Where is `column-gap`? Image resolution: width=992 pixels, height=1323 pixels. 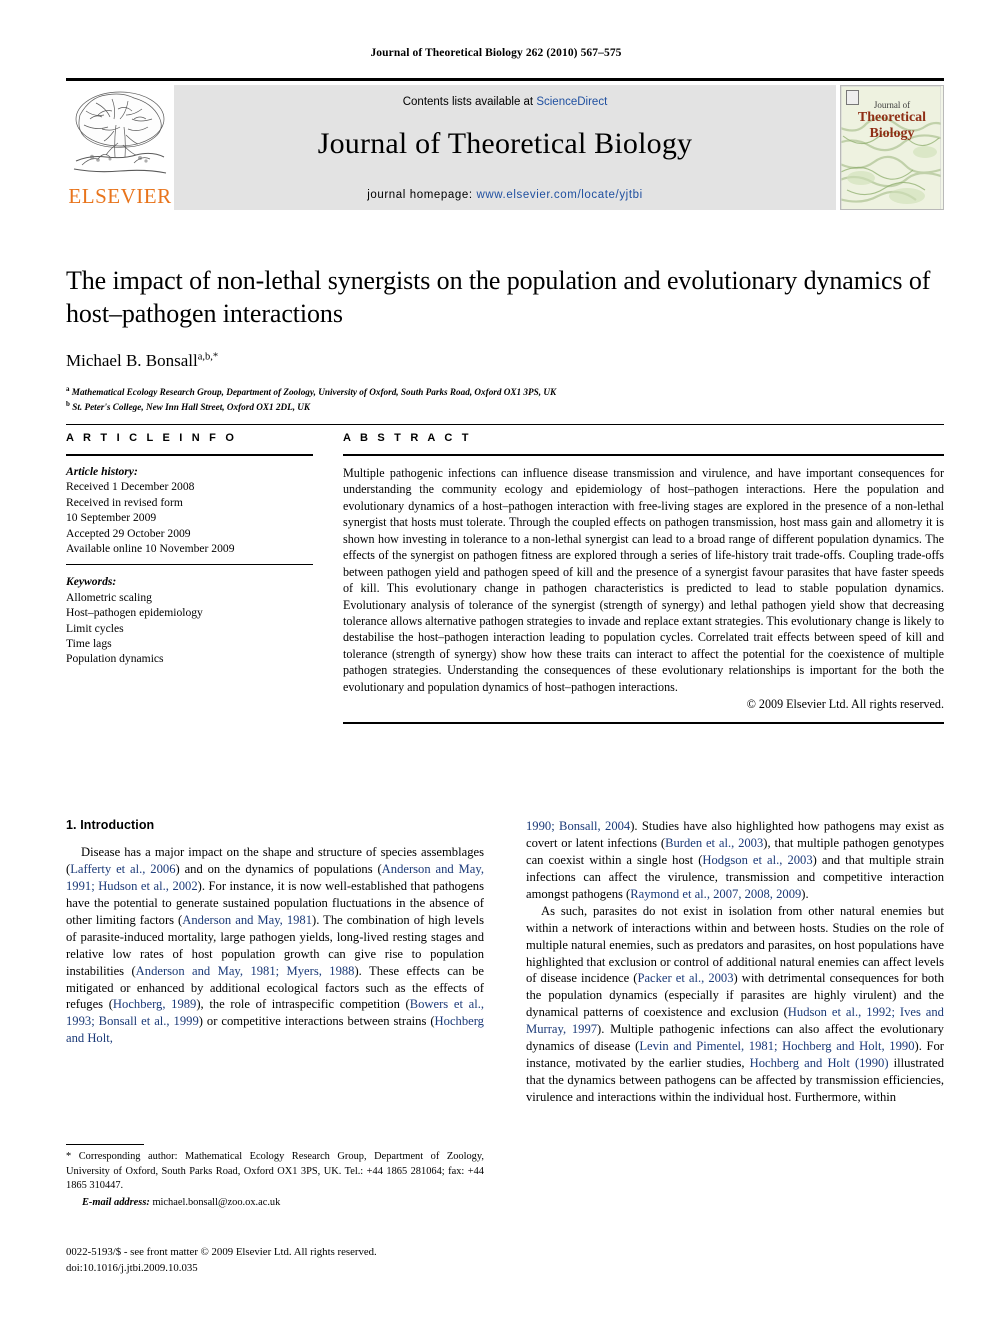 column-gap is located at coordinates (328, 578).